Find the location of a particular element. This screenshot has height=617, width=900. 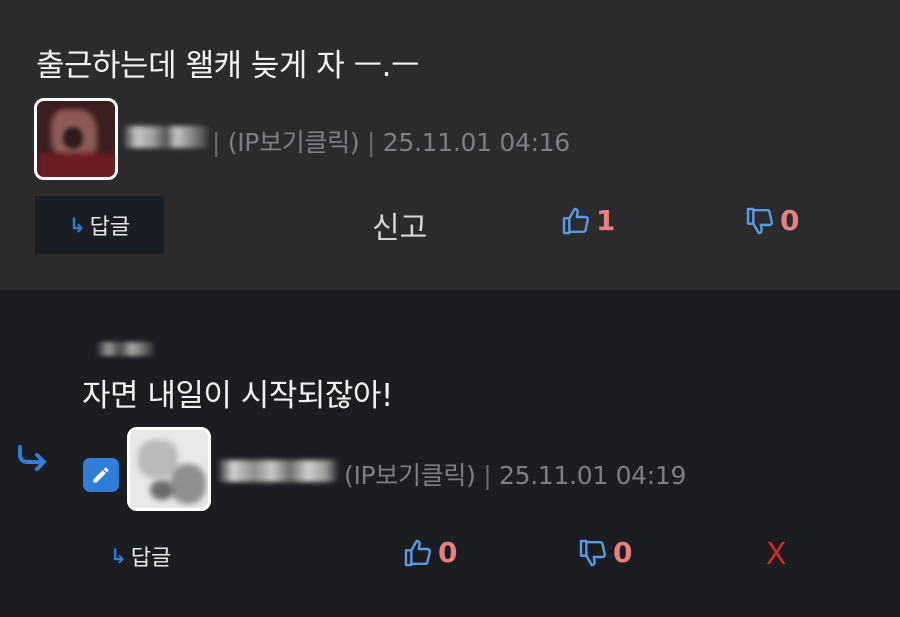

reply-meta: (IP보기클릭) | 25.11.01 04:19 is located at coordinates (515, 474).